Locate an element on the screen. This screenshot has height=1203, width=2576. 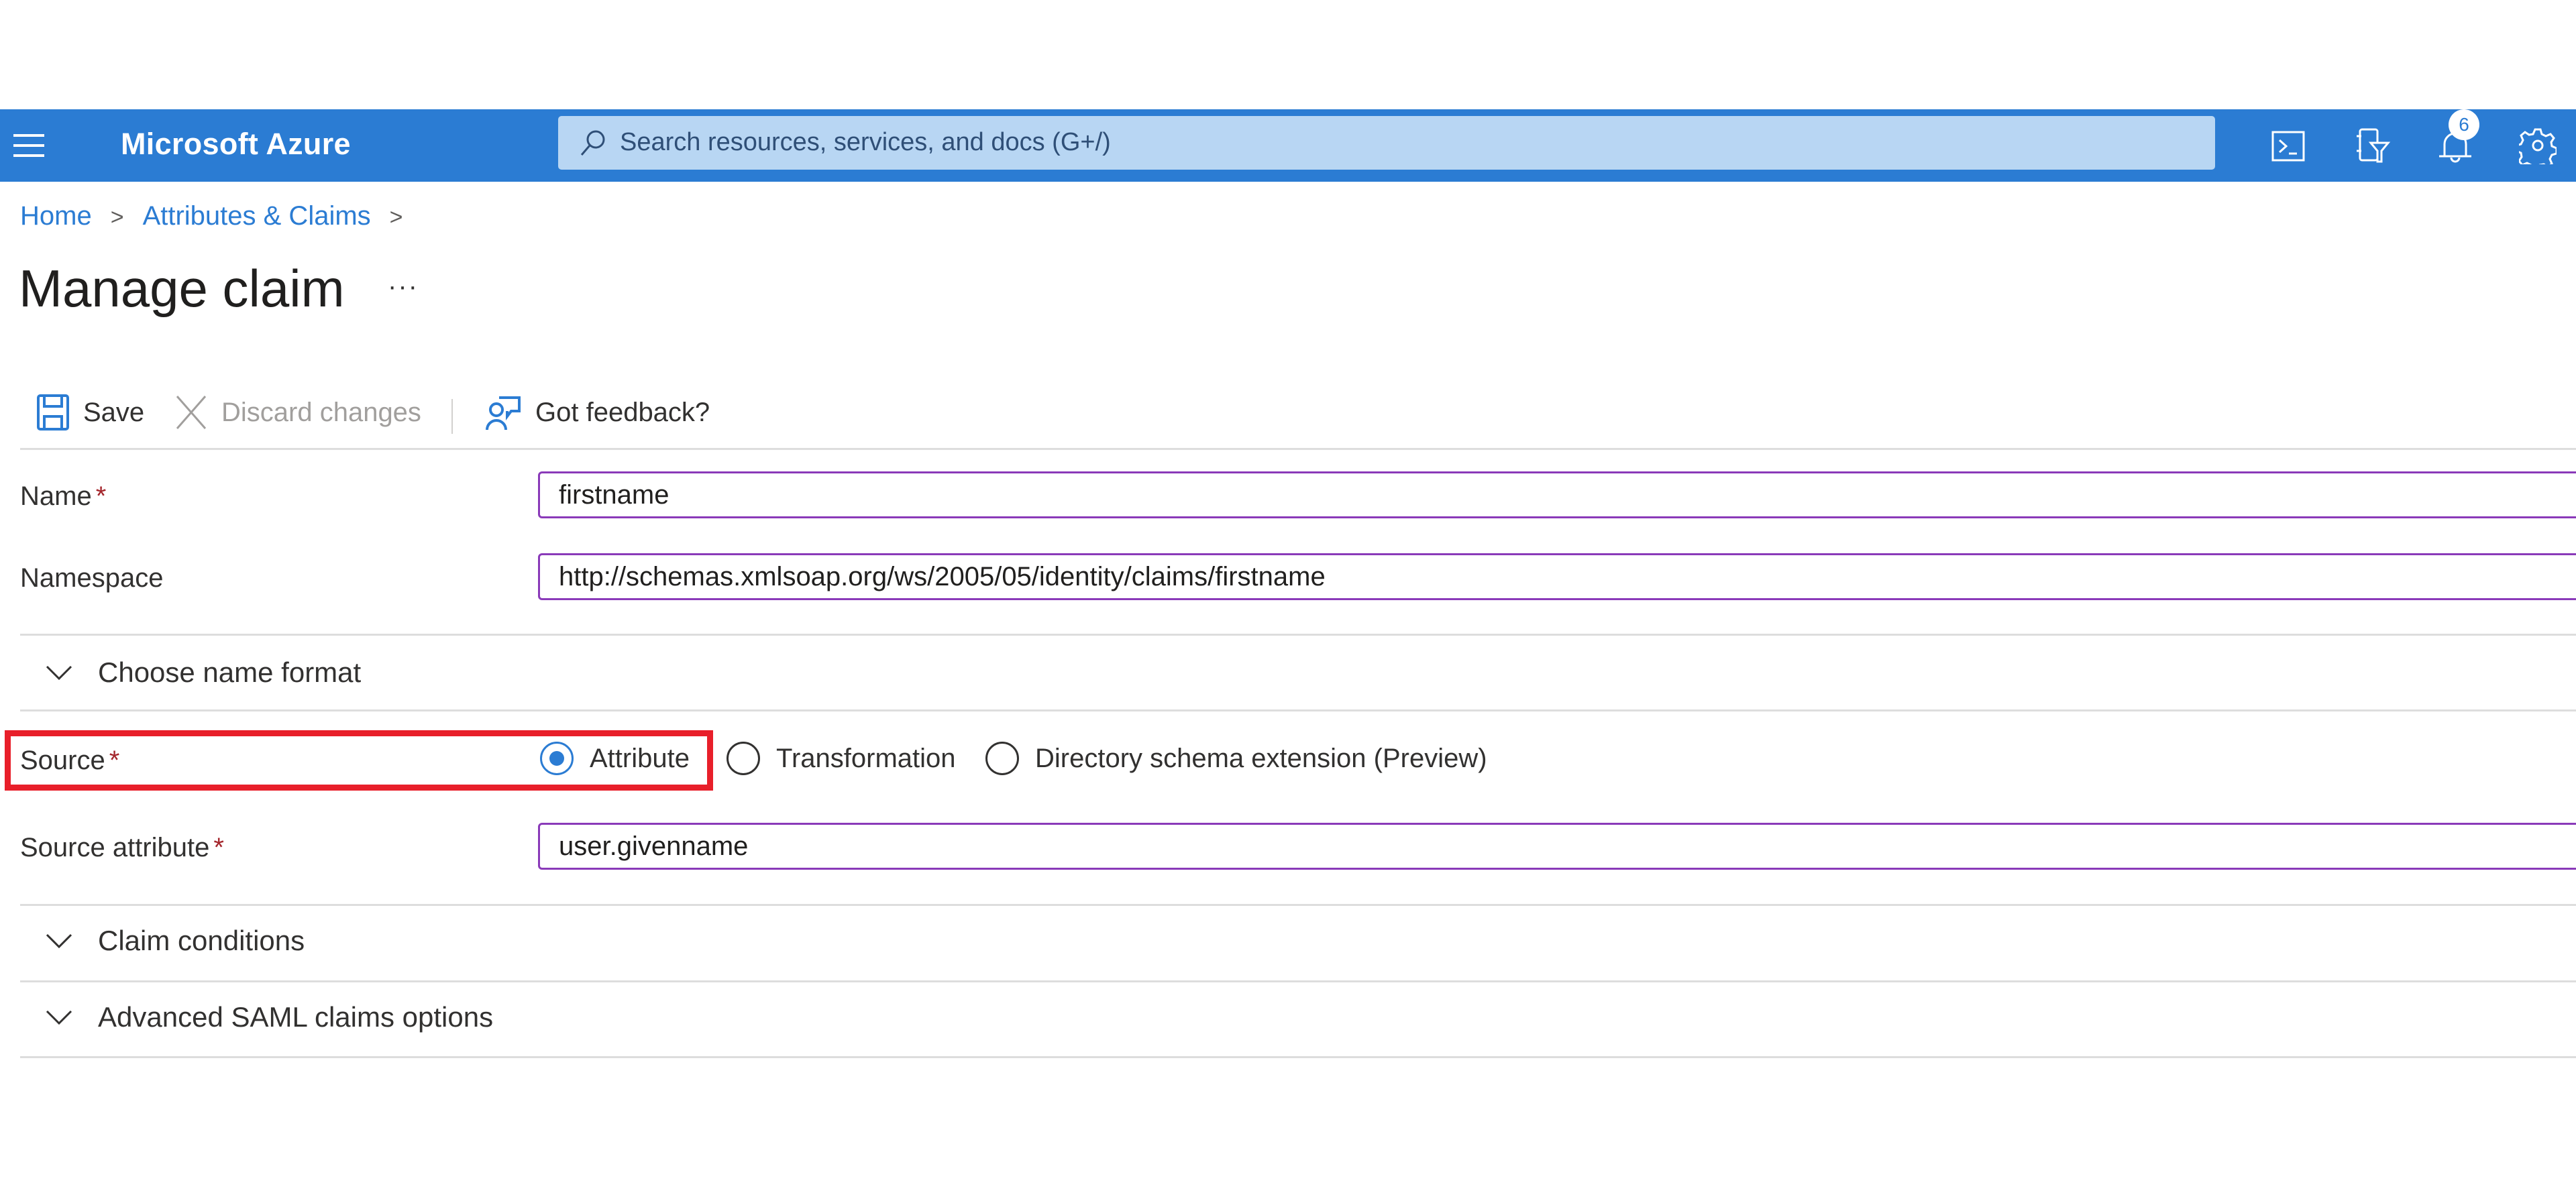
source-attribute-input is located at coordinates (1557, 846).